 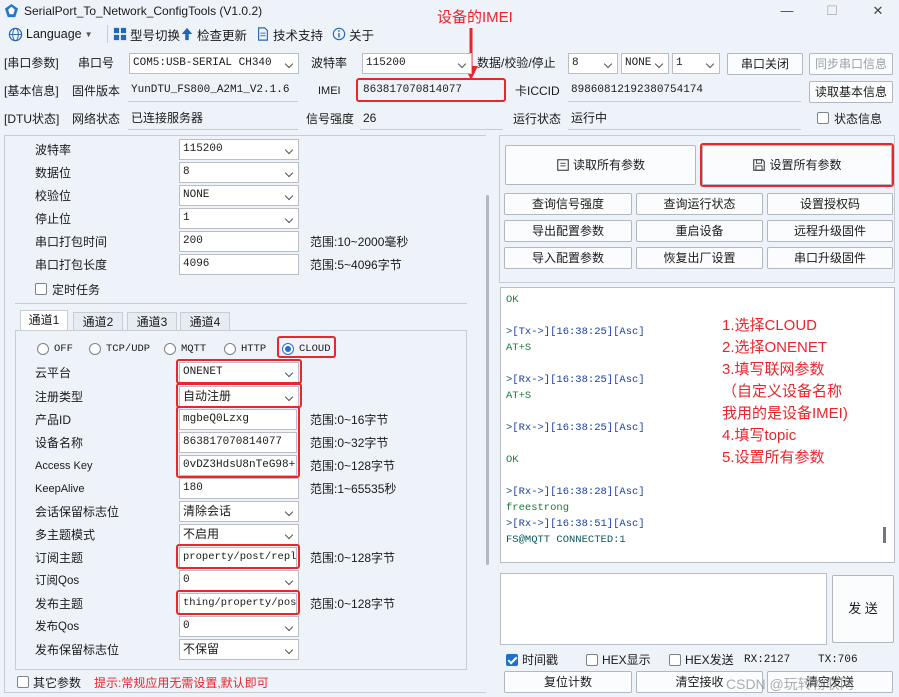 I want to click on radio-http, so click(x=230, y=349).